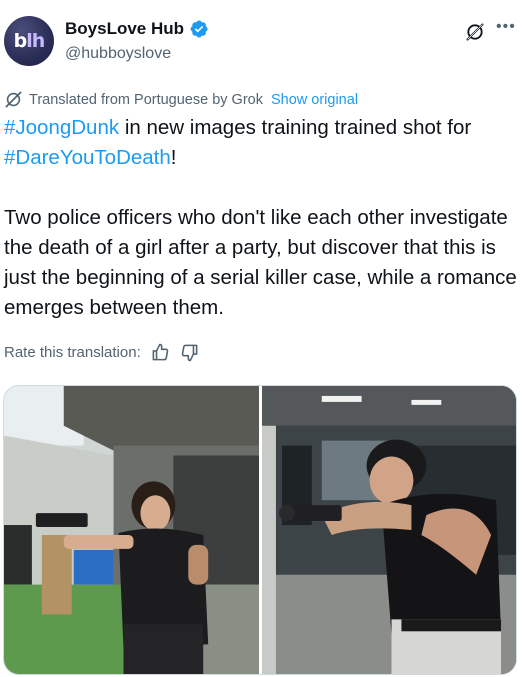  What do you see at coordinates (118, 54) in the screenshot?
I see `handle: @hubboyslove` at bounding box center [118, 54].